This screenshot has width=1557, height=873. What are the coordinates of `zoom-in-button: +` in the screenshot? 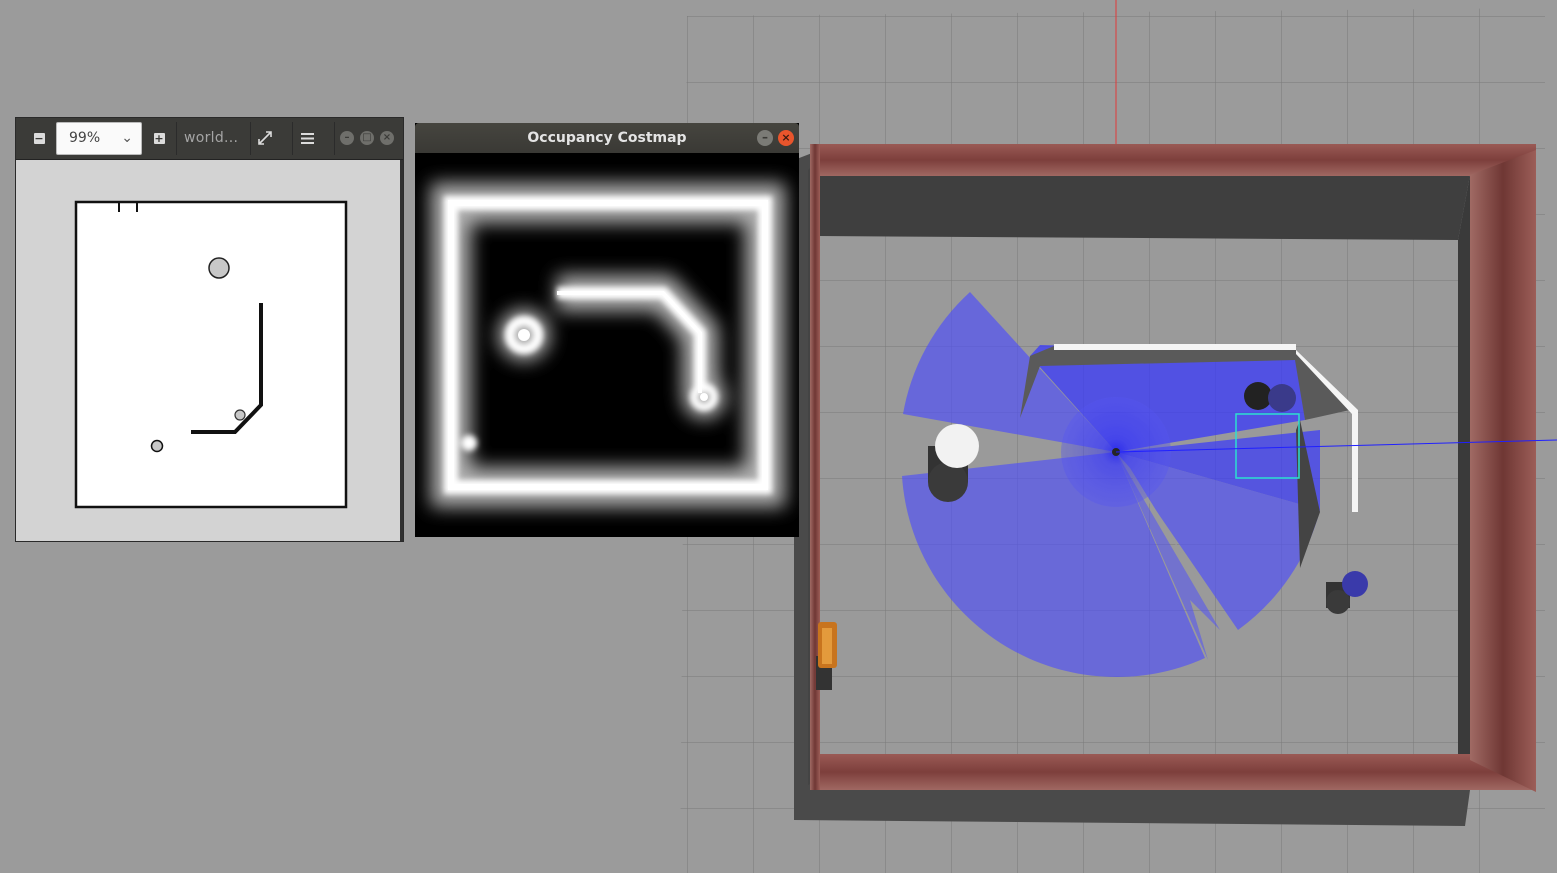 It's located at (159, 138).